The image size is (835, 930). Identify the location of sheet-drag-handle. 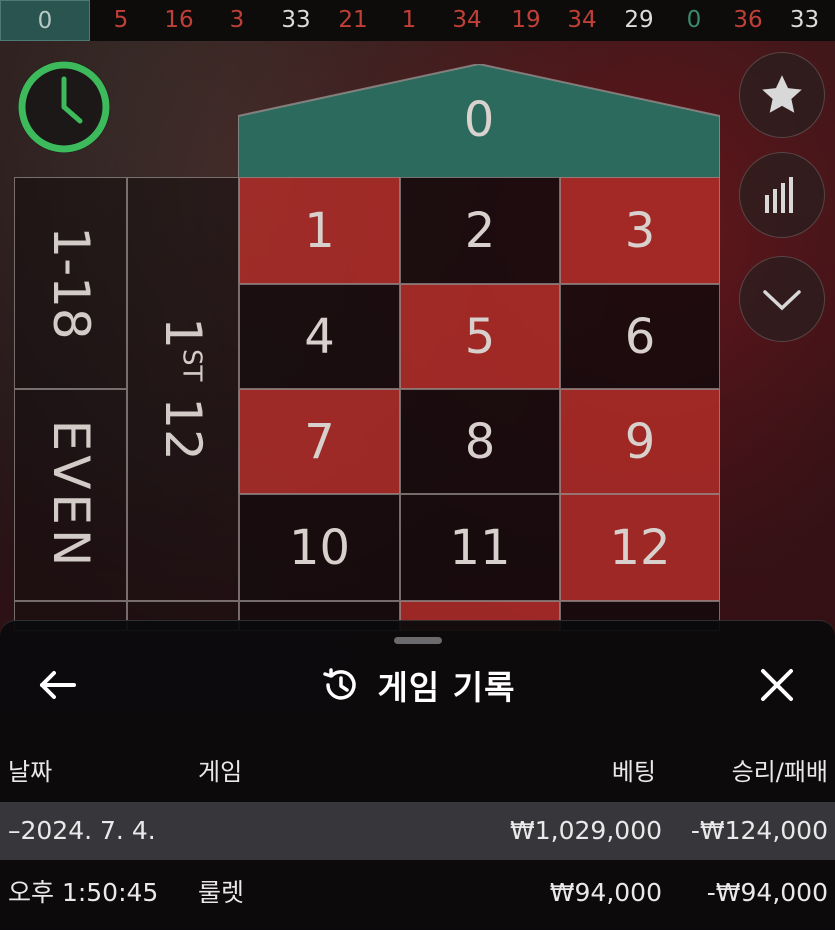
(418, 640).